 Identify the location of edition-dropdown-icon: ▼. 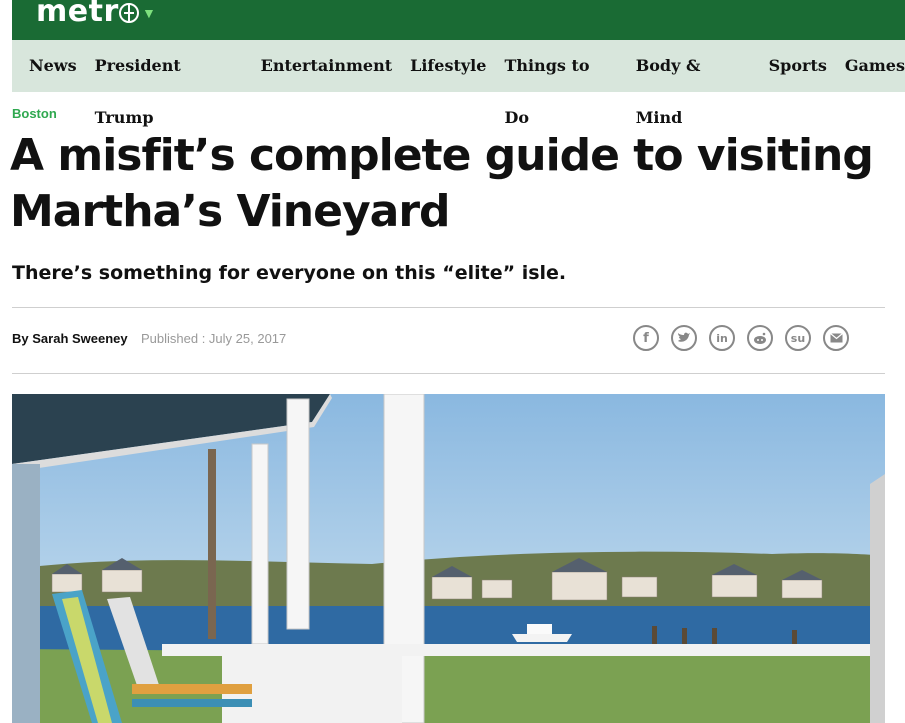
(149, 13).